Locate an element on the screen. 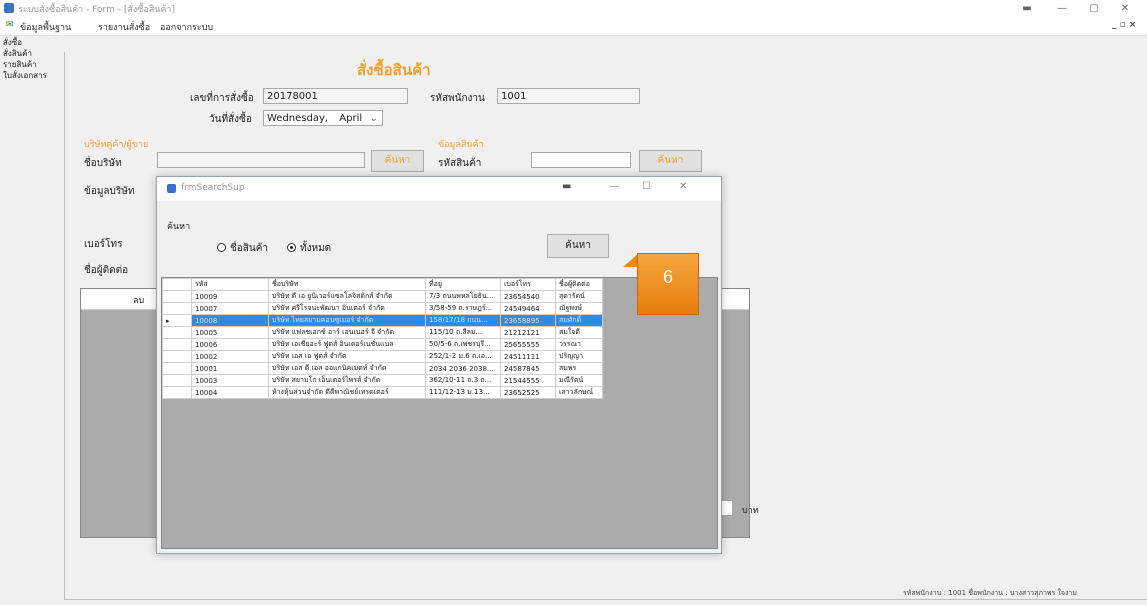  column-header-contact: ชื่อผู้ติดต่อ is located at coordinates (579, 284).